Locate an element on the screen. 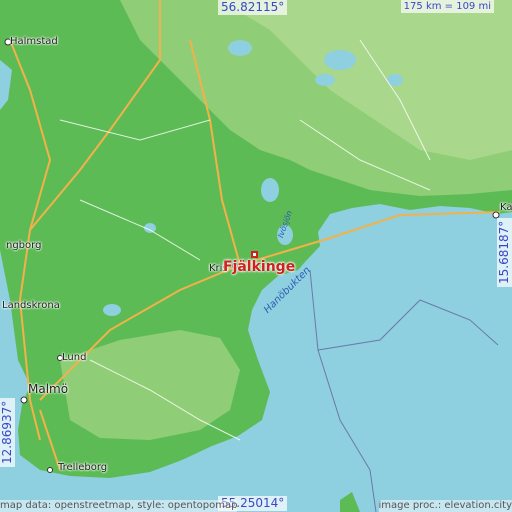 This screenshot has height=512, width=512. place-trelleborg: Trelleborg is located at coordinates (83, 467).